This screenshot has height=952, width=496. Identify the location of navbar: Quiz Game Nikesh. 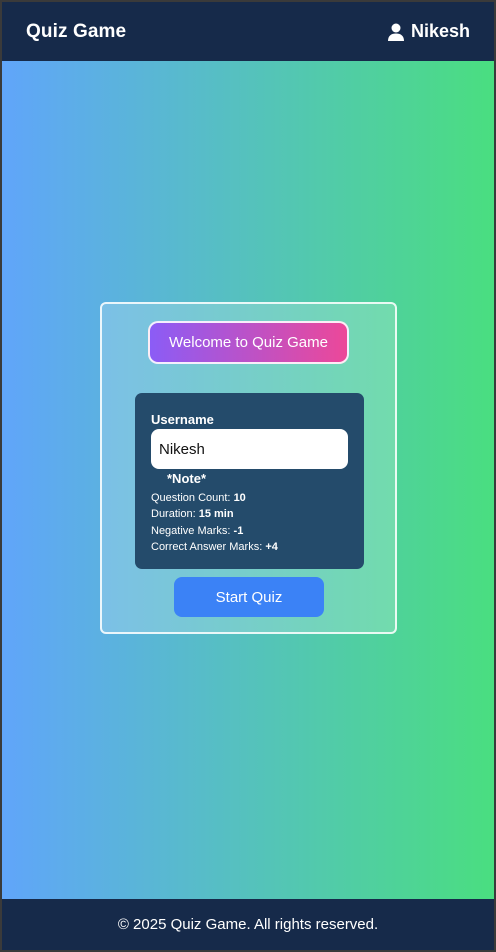
(248, 31).